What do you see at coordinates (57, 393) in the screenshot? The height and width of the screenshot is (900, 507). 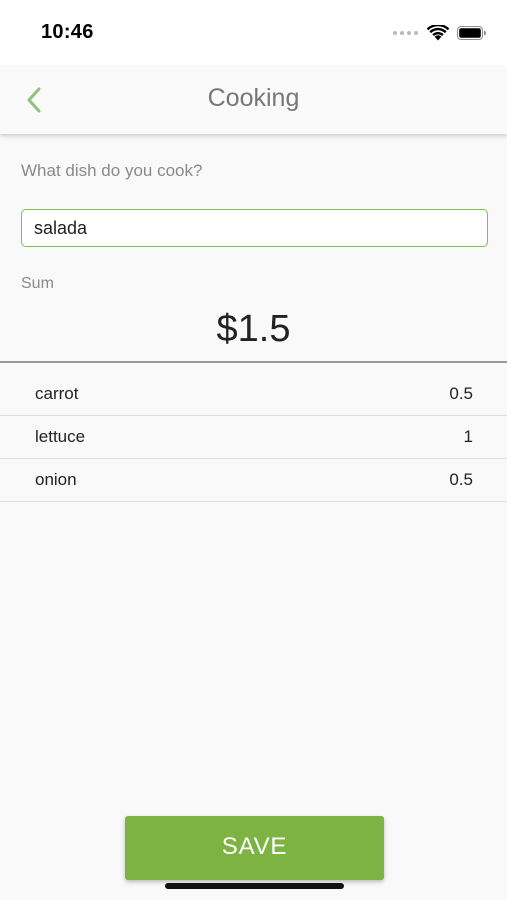 I see `ingredient-name: carrot` at bounding box center [57, 393].